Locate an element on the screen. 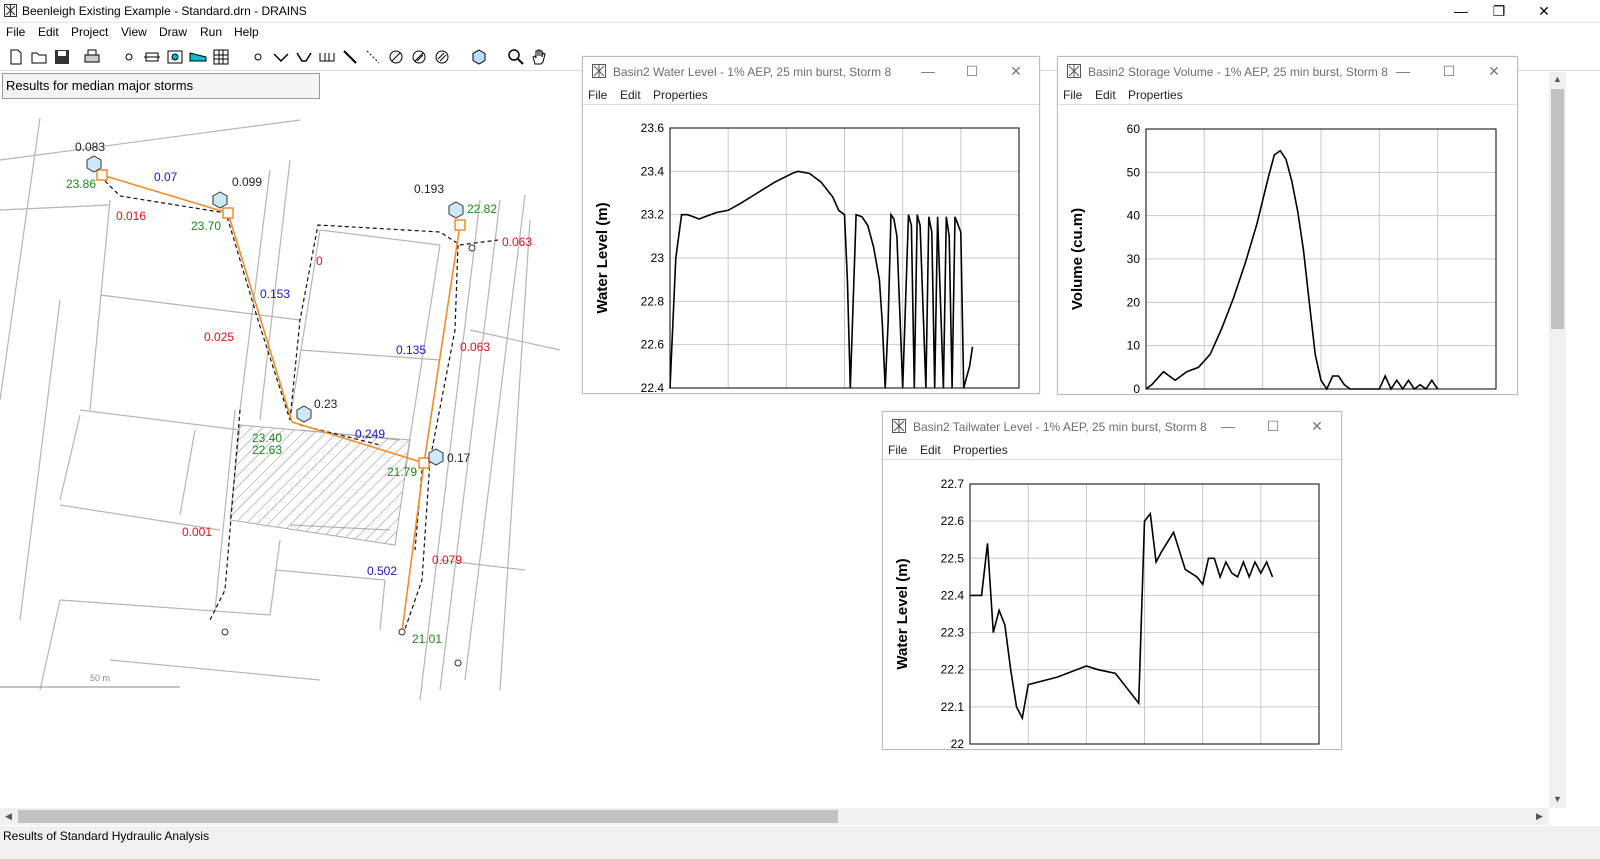 The width and height of the screenshot is (1600, 859). culvert-tool-icon is located at coordinates (327, 57).